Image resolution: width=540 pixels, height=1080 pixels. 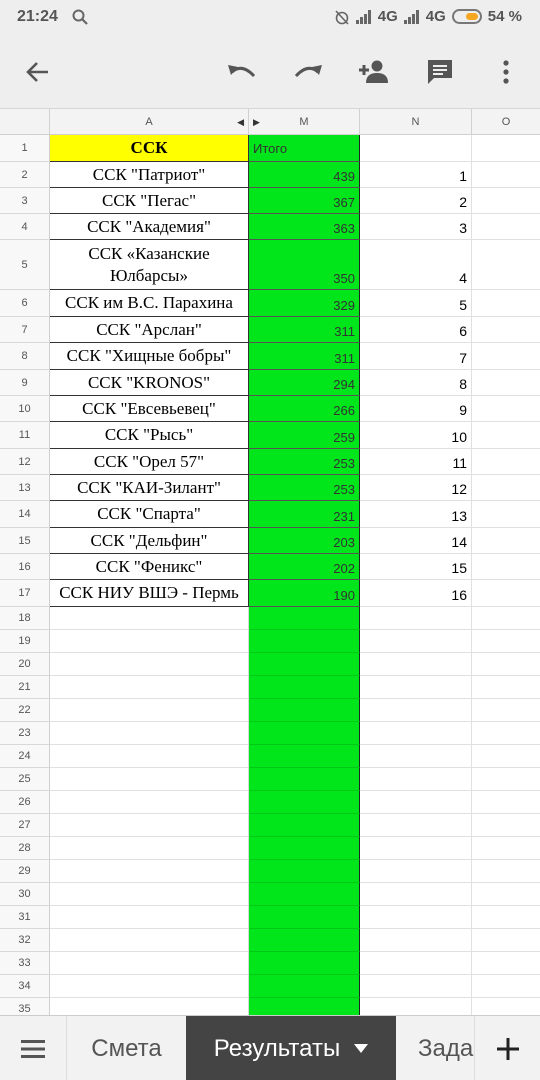 I want to click on row-number: 24, so click(x=25, y=756).